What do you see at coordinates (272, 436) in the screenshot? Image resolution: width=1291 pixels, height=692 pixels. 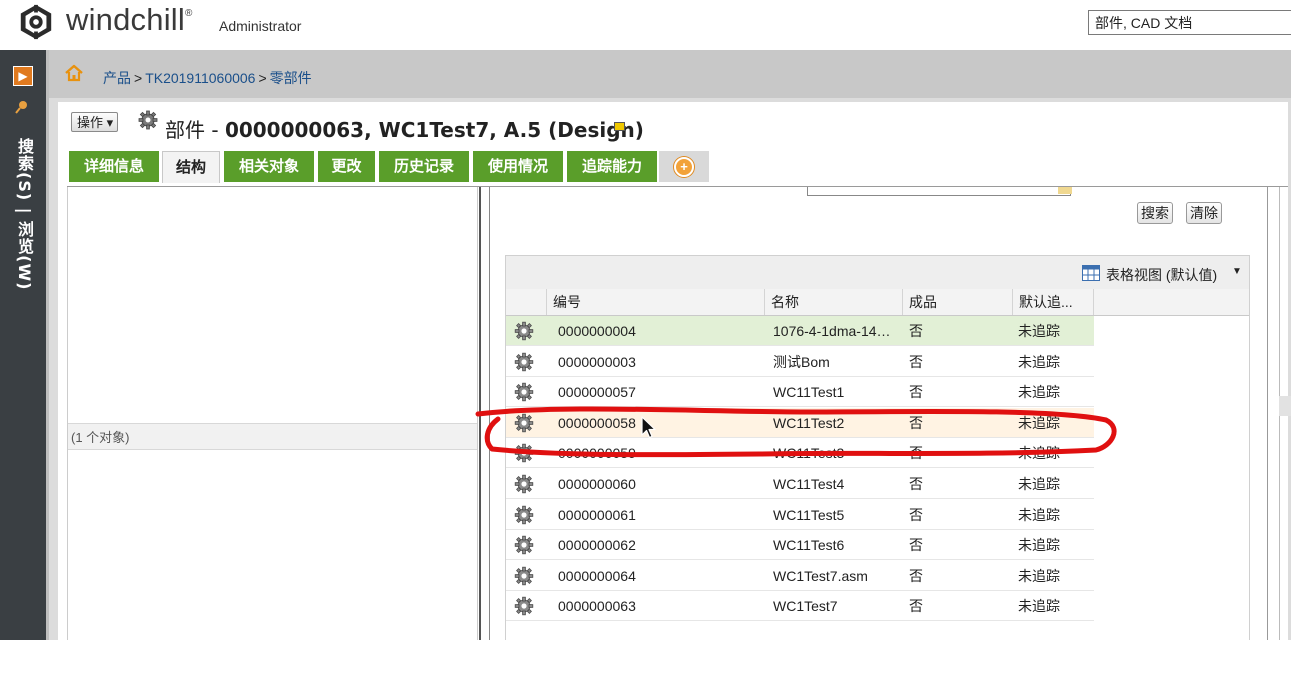 I see `object-count: (1 个对象)` at bounding box center [272, 436].